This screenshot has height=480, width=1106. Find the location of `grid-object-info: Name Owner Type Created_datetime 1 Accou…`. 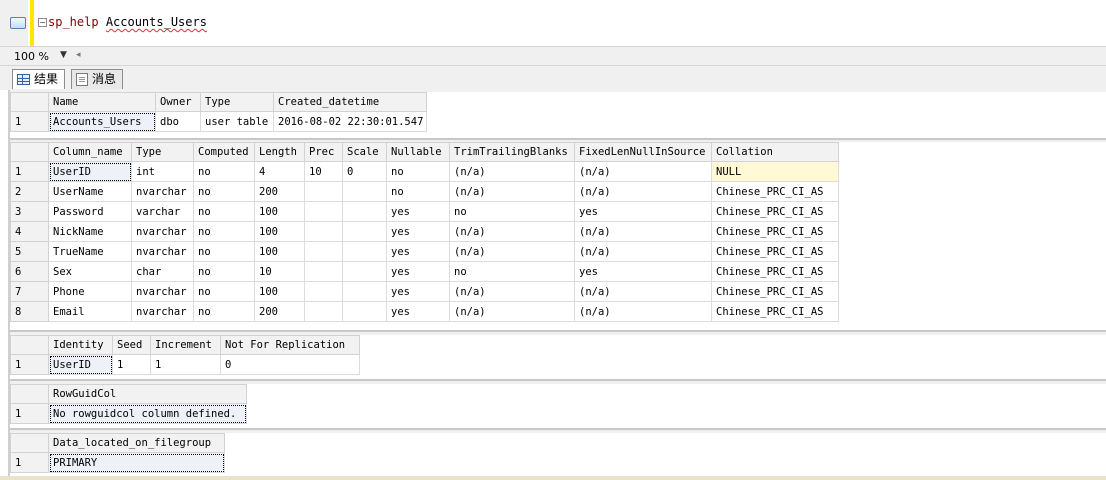

grid-object-info: Name Owner Type Created_datetime 1 Accou… is located at coordinates (558, 116).